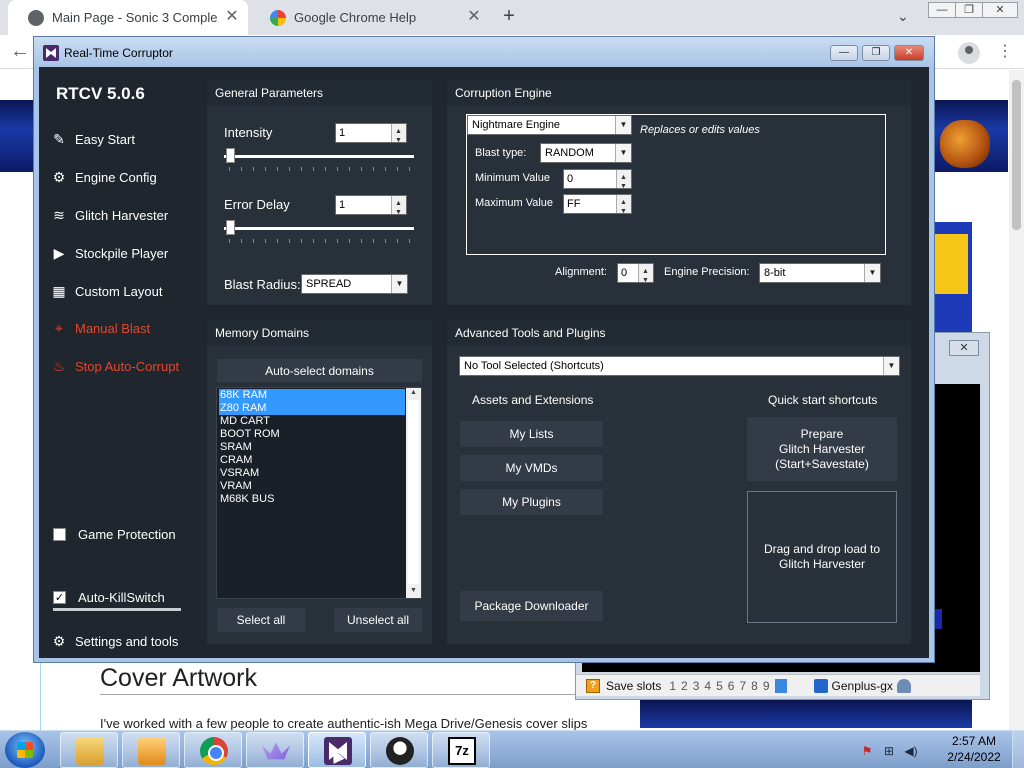  I want to click on list-item: 68K RAM, so click(312, 395).